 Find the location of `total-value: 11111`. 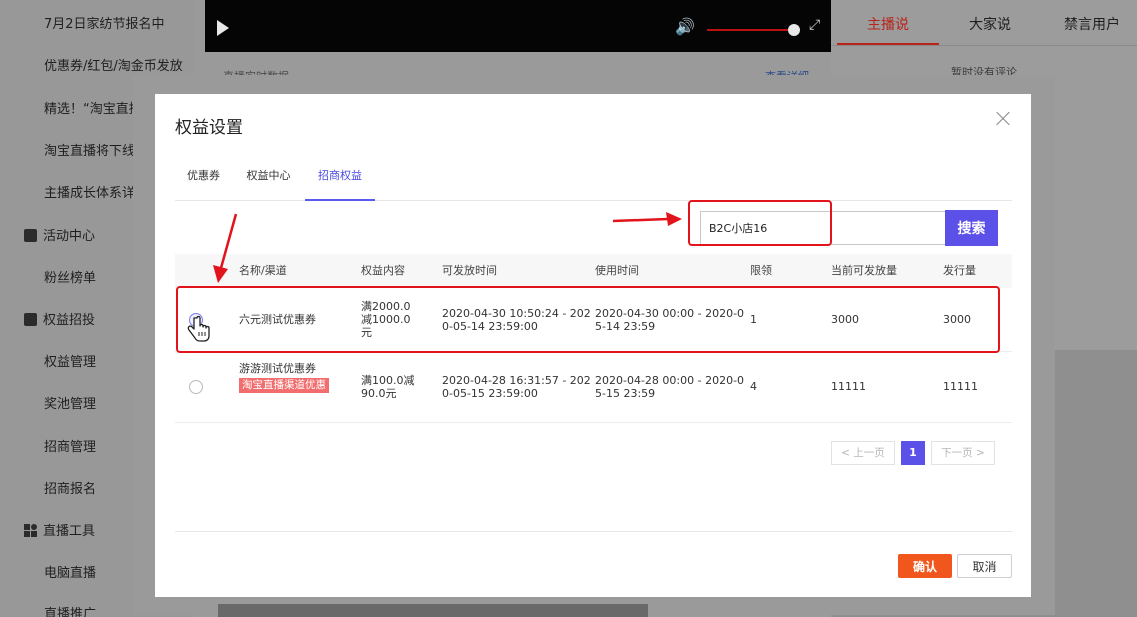

total-value: 11111 is located at coordinates (960, 386).